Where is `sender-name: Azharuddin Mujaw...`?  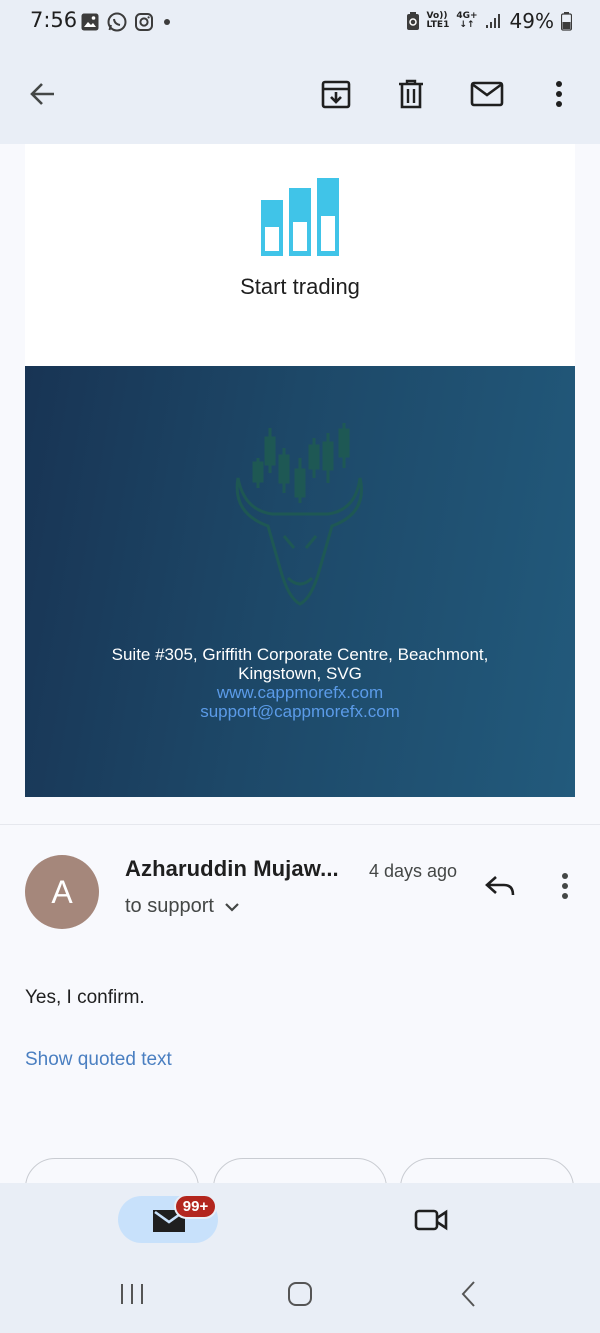 sender-name: Azharuddin Mujaw... is located at coordinates (232, 869).